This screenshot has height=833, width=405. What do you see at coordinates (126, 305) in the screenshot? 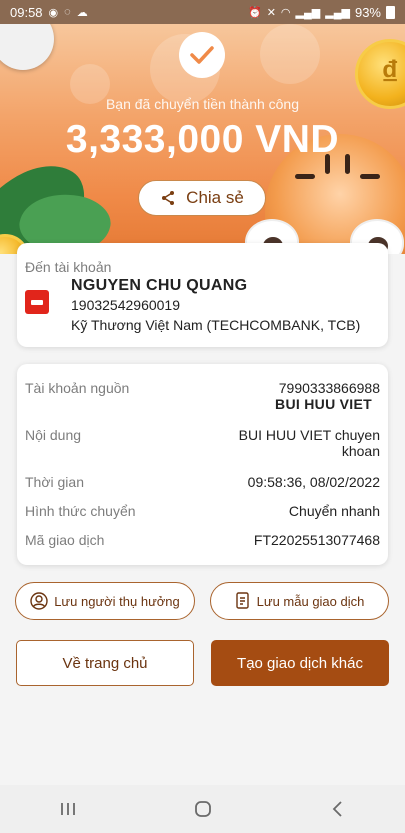
I see `recipient-account: 19032542960019` at bounding box center [126, 305].